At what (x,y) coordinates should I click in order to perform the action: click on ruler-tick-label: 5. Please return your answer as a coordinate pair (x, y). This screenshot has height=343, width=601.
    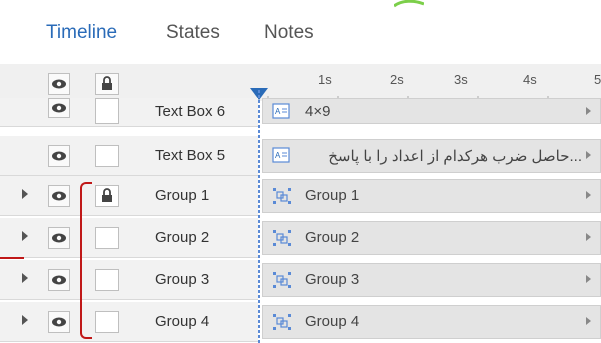
    Looking at the image, I should click on (597, 79).